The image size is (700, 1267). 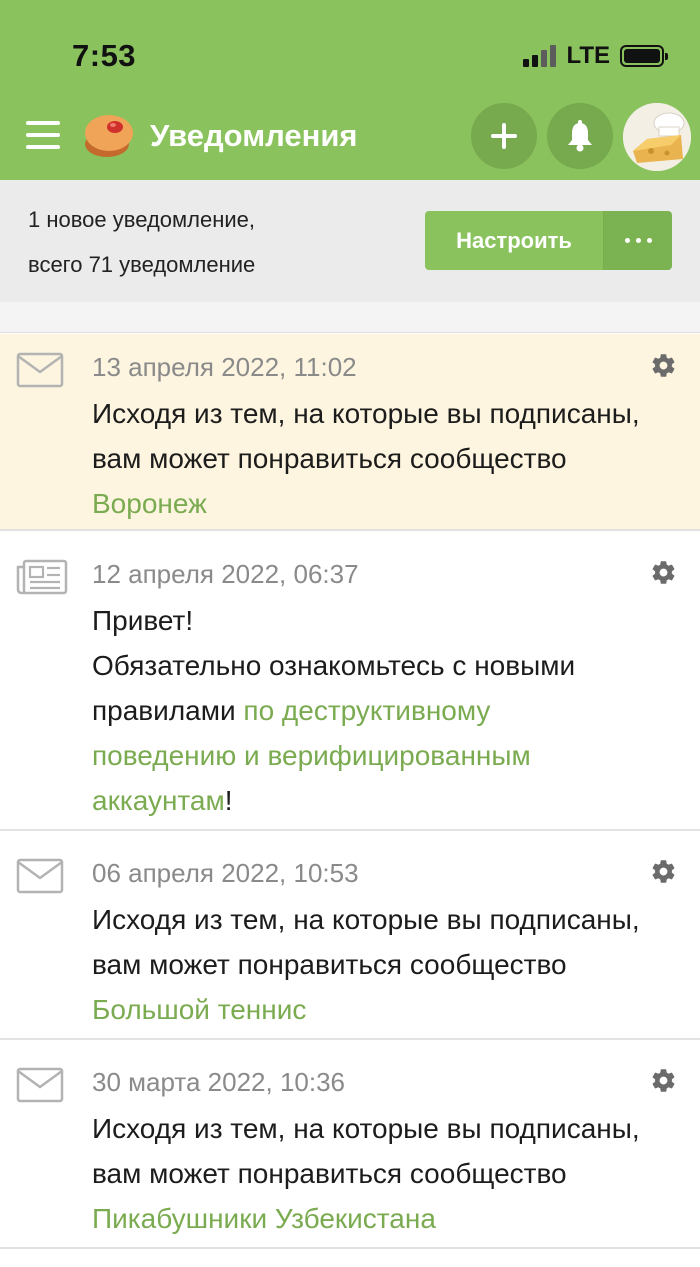 I want to click on notifications-button, so click(x=580, y=136).